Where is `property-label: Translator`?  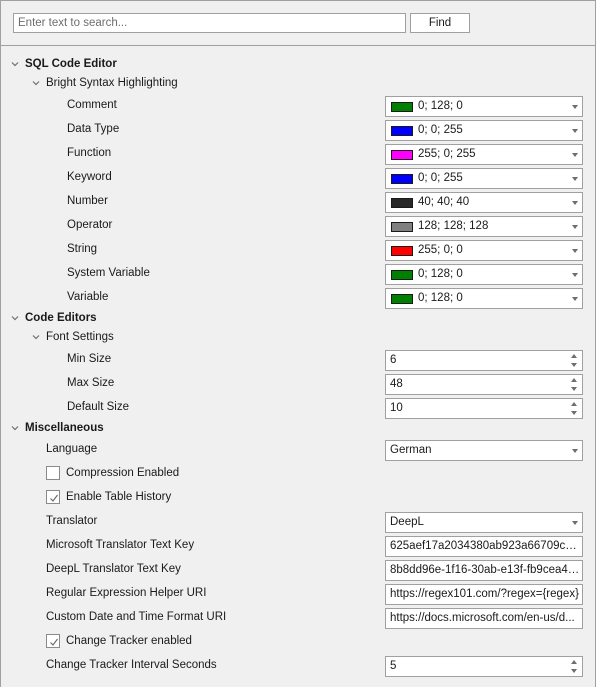 property-label: Translator is located at coordinates (72, 521).